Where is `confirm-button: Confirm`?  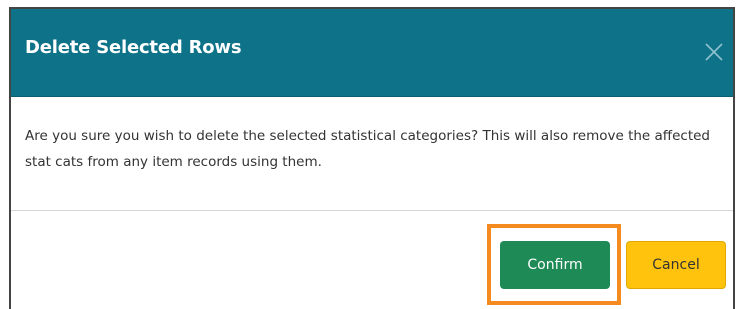
confirm-button: Confirm is located at coordinates (555, 265).